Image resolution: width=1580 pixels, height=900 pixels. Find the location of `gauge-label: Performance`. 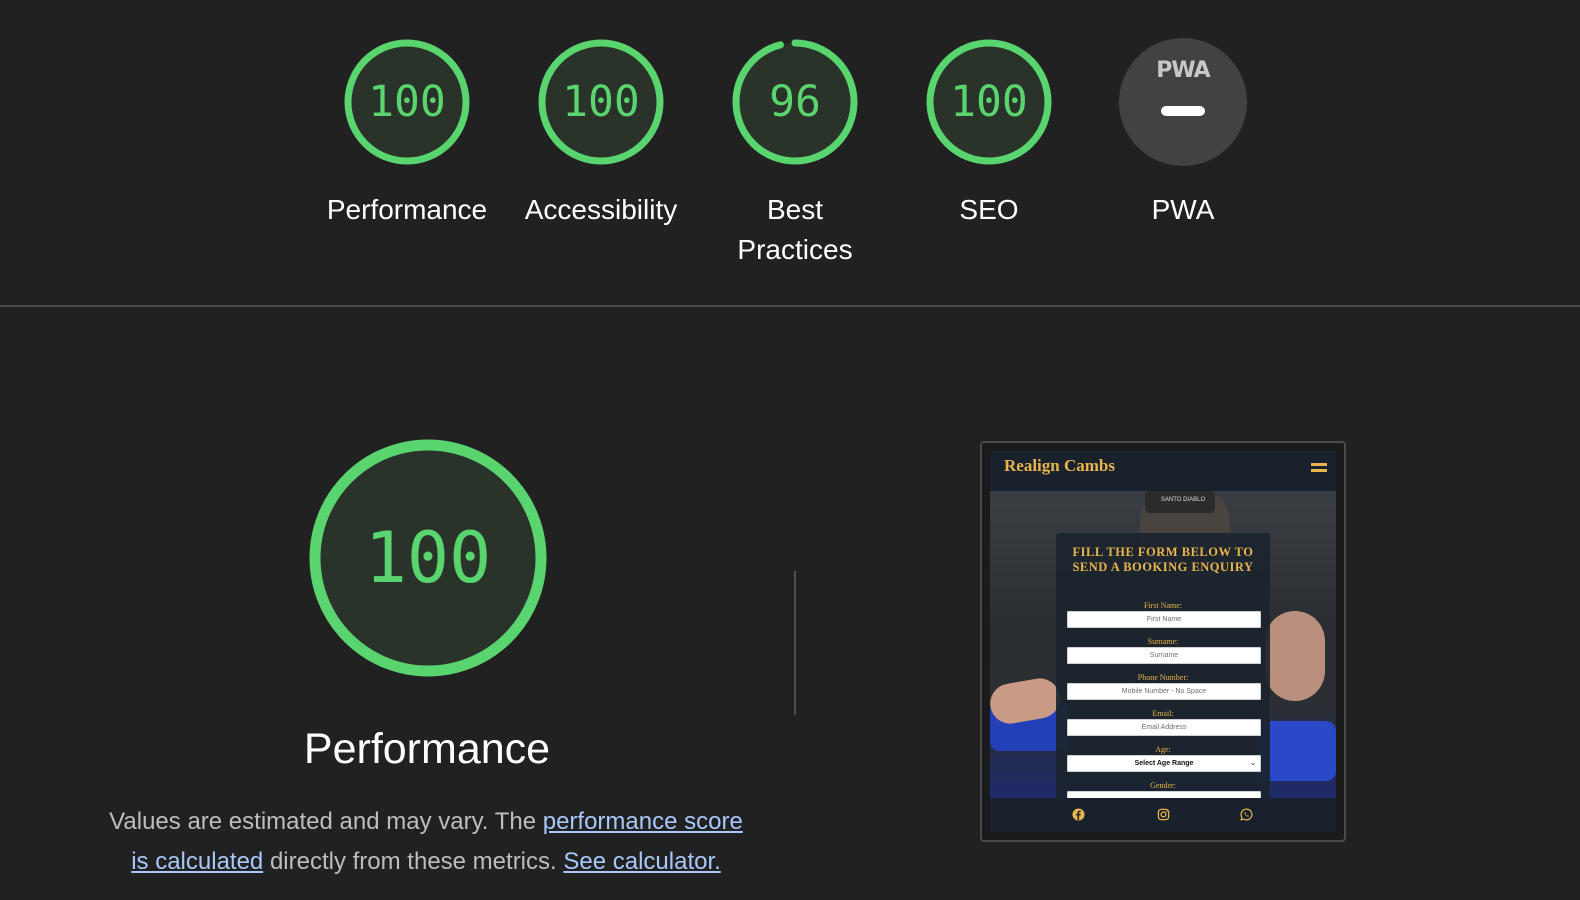

gauge-label: Performance is located at coordinates (407, 209).